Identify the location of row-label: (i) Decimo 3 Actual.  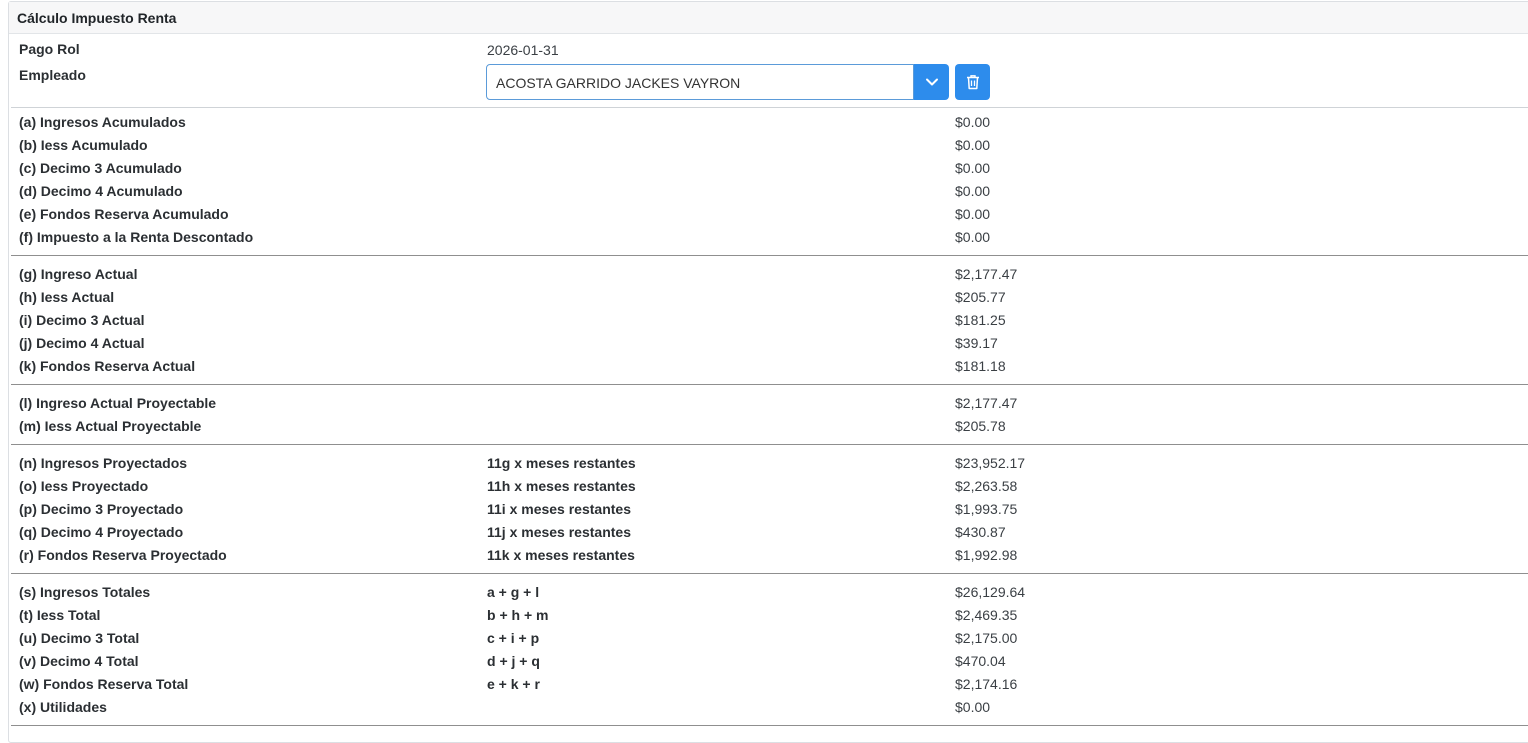
(82, 320).